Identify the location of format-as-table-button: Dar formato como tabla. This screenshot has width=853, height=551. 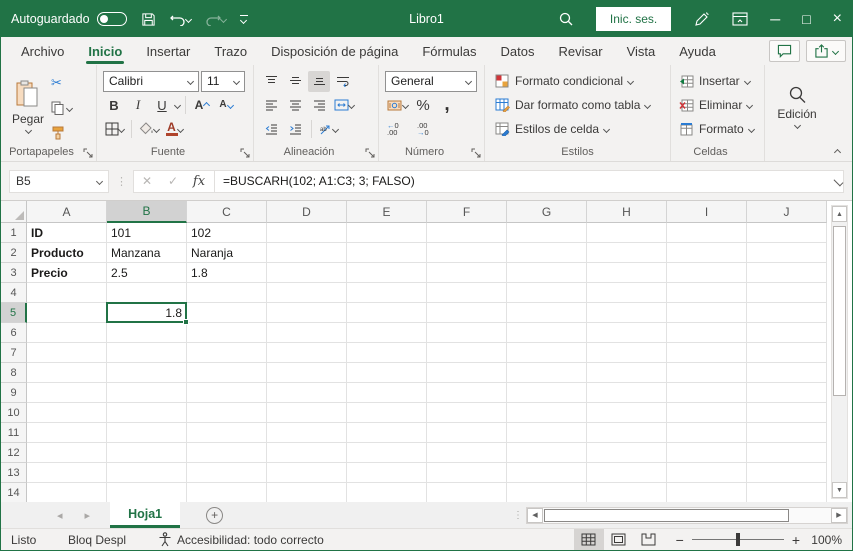
(580, 105).